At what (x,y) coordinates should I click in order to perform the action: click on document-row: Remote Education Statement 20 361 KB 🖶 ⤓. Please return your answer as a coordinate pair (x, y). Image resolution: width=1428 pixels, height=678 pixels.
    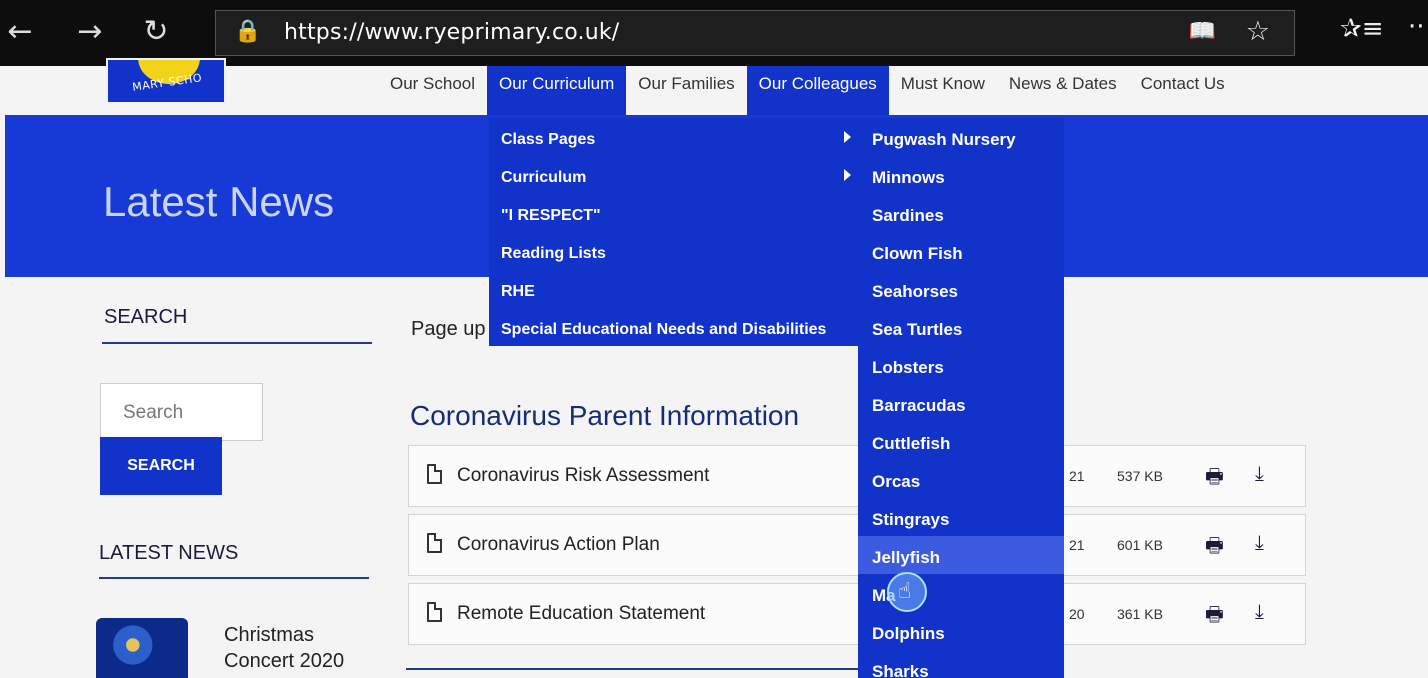
    Looking at the image, I should click on (857, 614).